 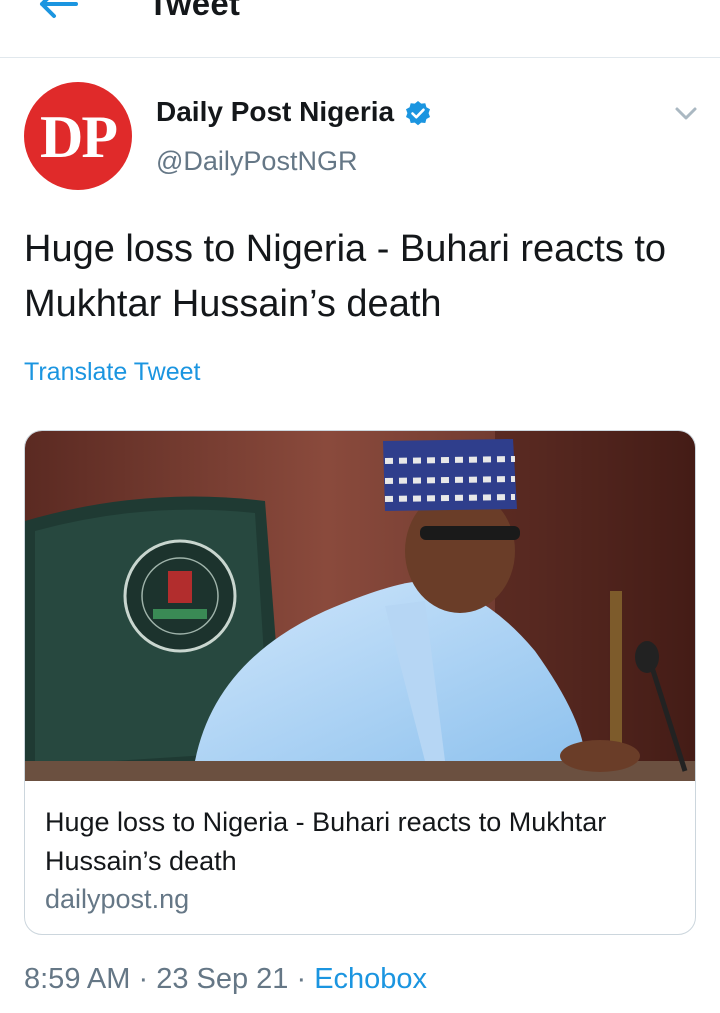 I want to click on page-title: Tweet, so click(x=194, y=11).